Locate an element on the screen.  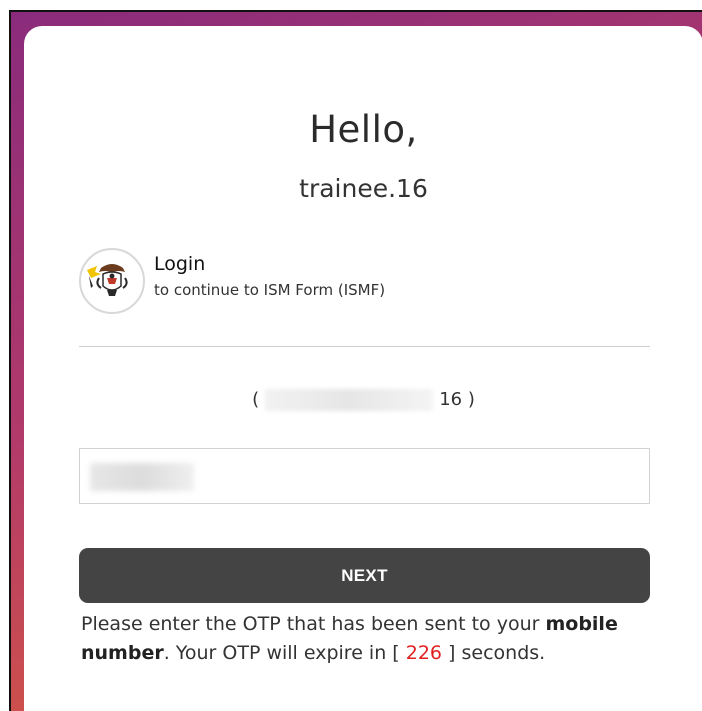
redacted-otp-value is located at coordinates (142, 477).